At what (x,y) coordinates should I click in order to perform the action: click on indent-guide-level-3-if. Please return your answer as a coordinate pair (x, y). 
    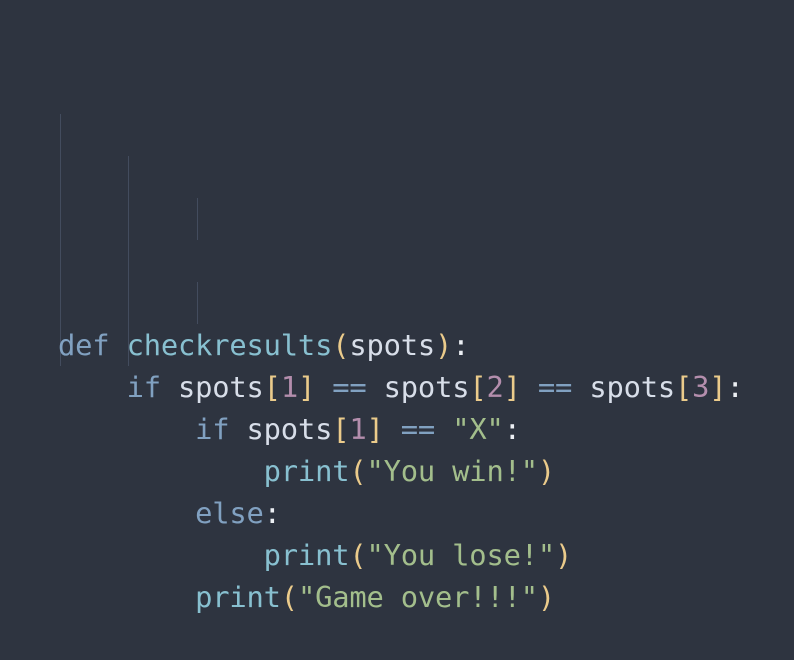
    Looking at the image, I should click on (197, 219).